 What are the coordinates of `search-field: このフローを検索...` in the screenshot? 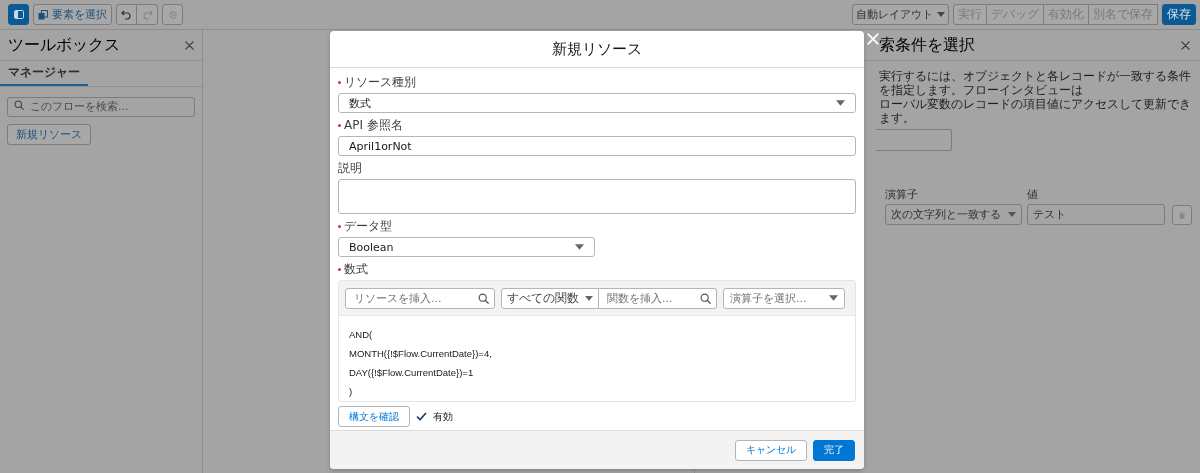 It's located at (101, 106).